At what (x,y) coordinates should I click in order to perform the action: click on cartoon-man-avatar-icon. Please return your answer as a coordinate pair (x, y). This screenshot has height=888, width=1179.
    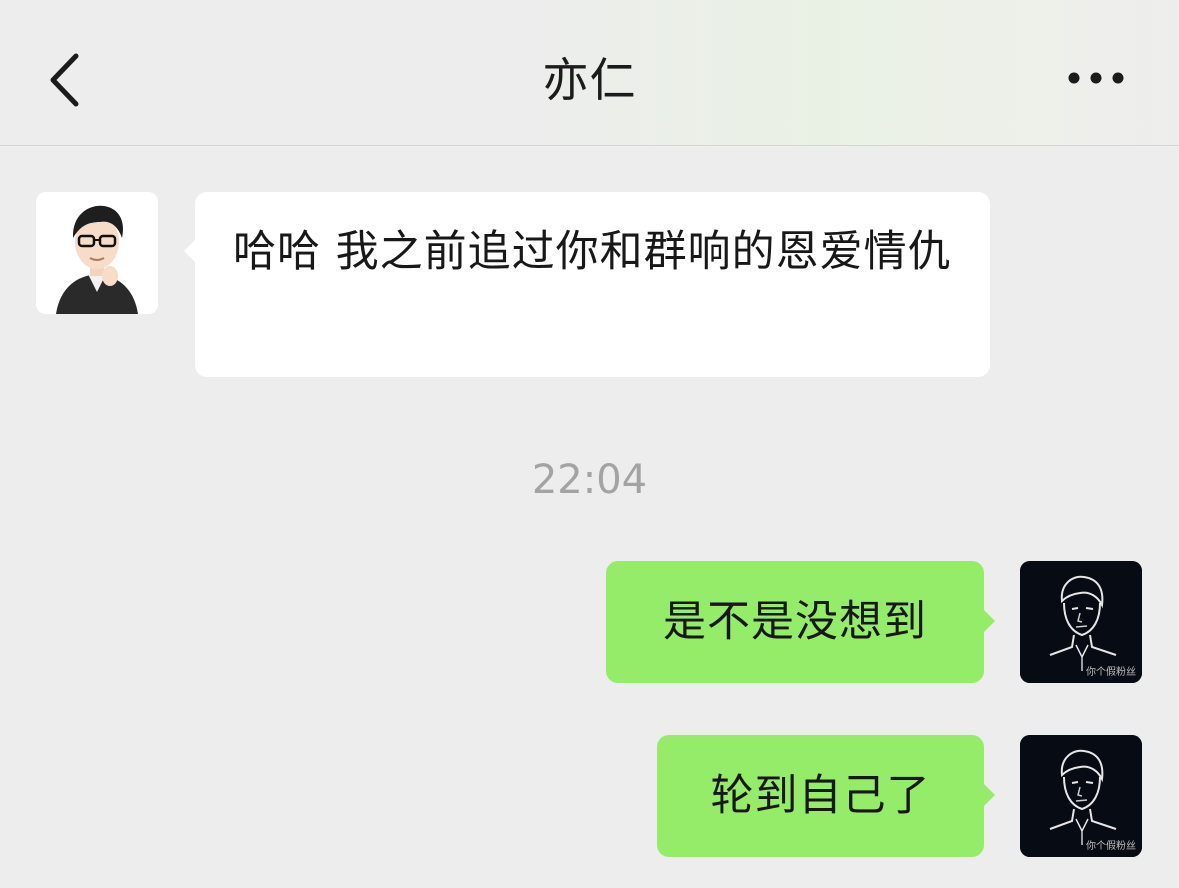
    Looking at the image, I should click on (97, 253).